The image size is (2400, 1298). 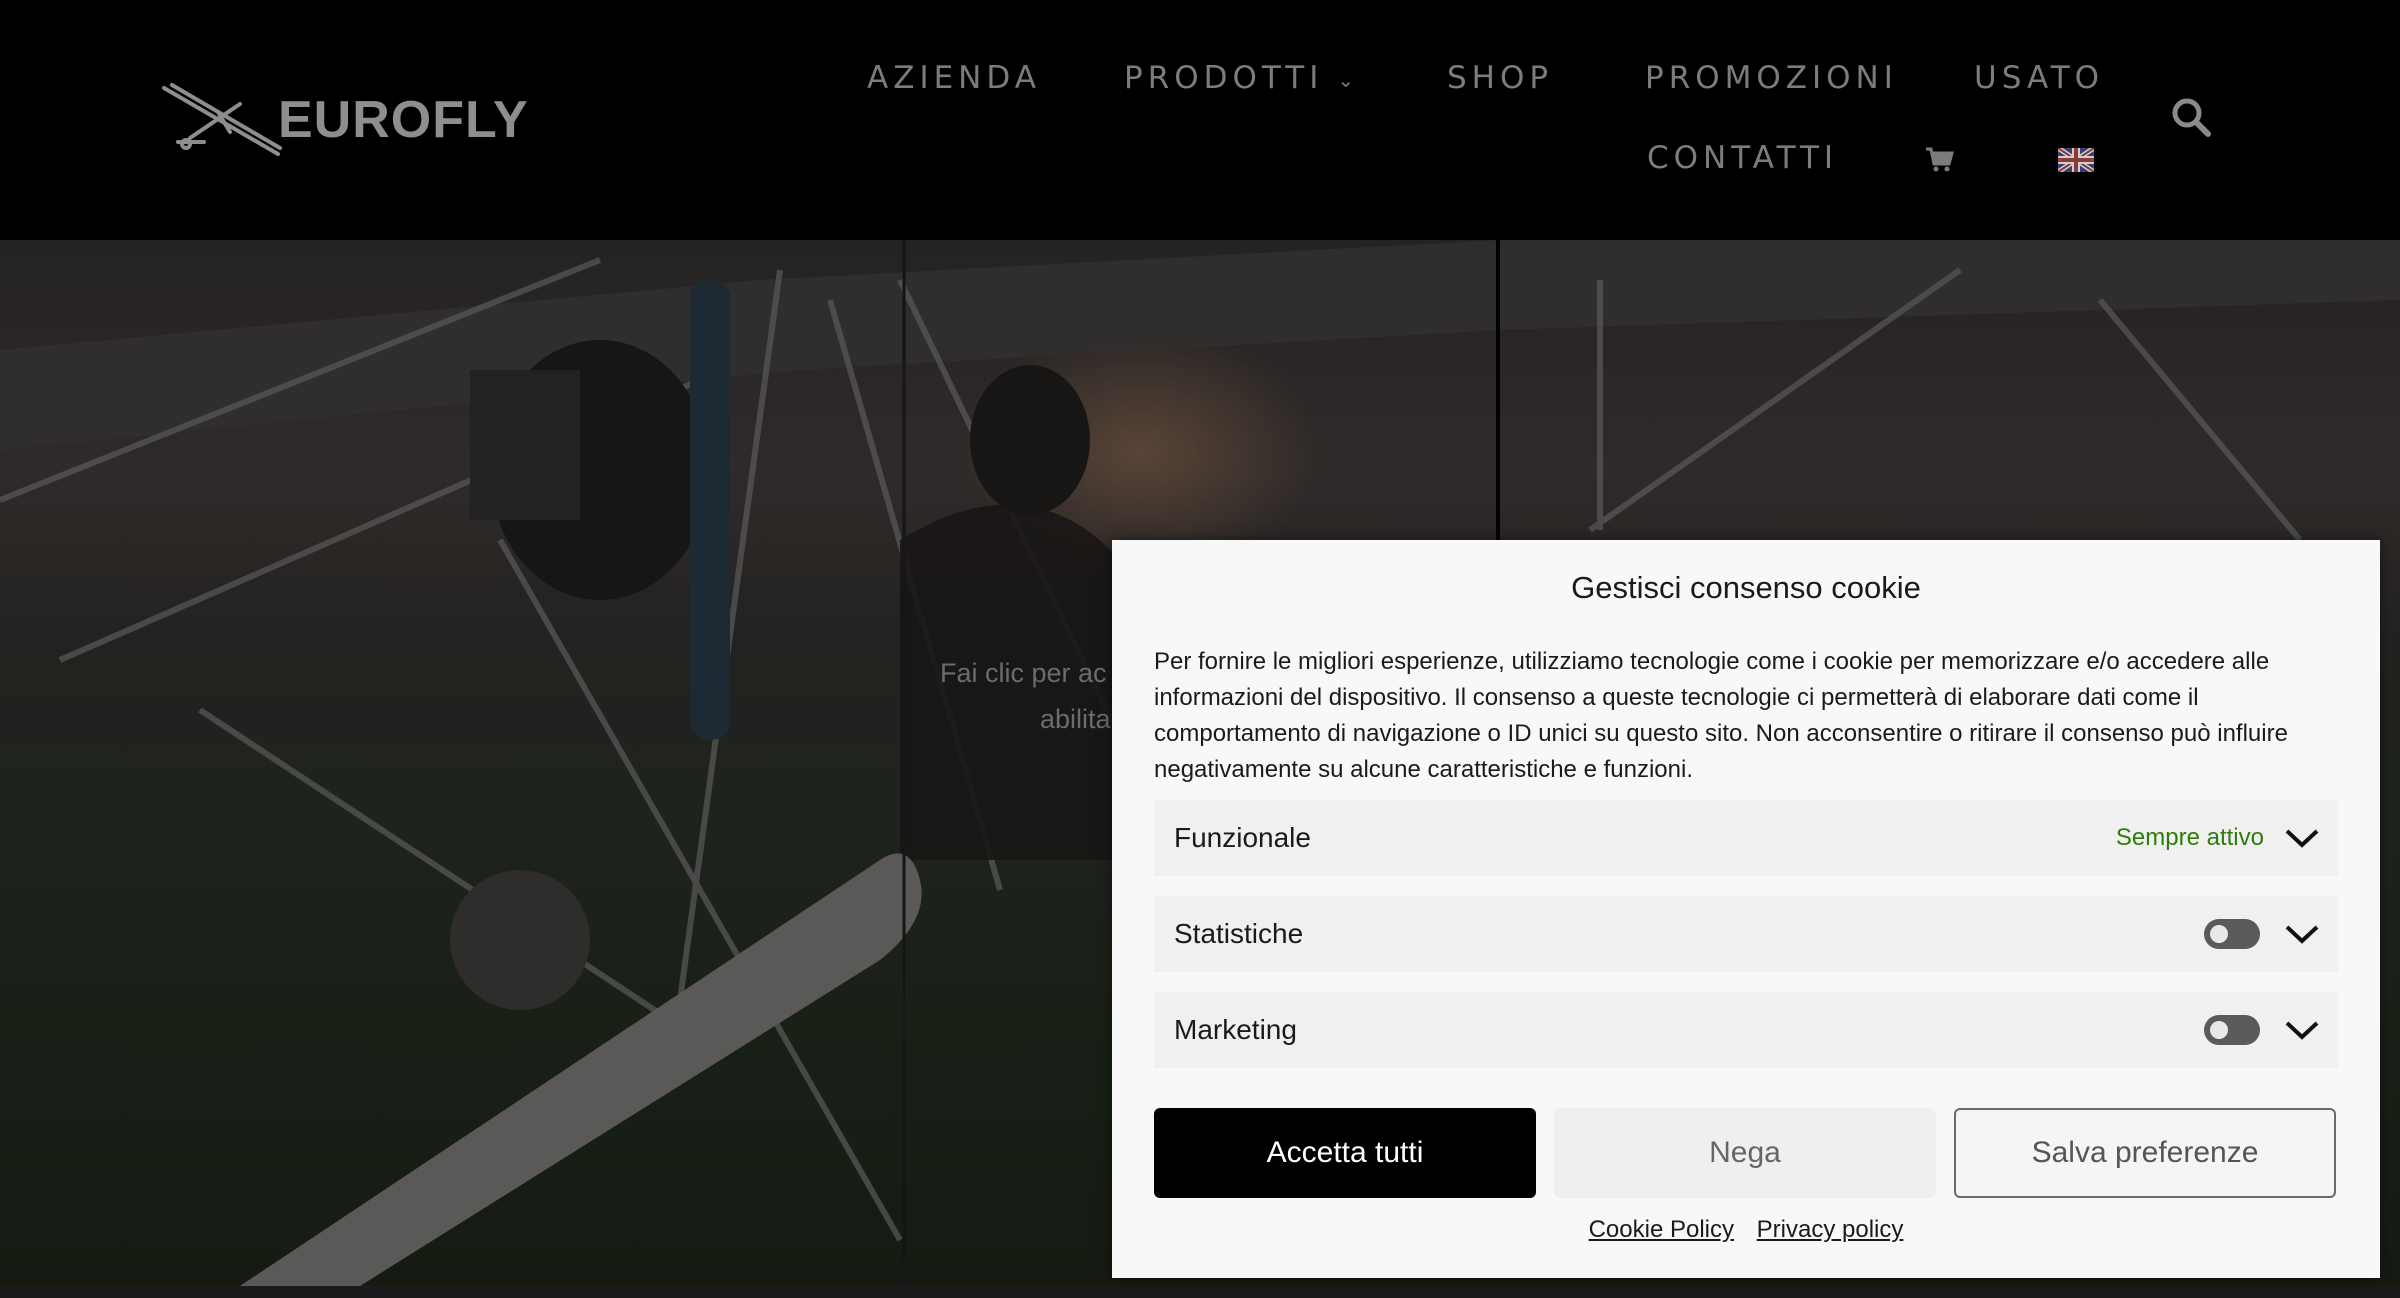 What do you see at coordinates (1348, 79) in the screenshot?
I see `chevron-down-icon: ⌄` at bounding box center [1348, 79].